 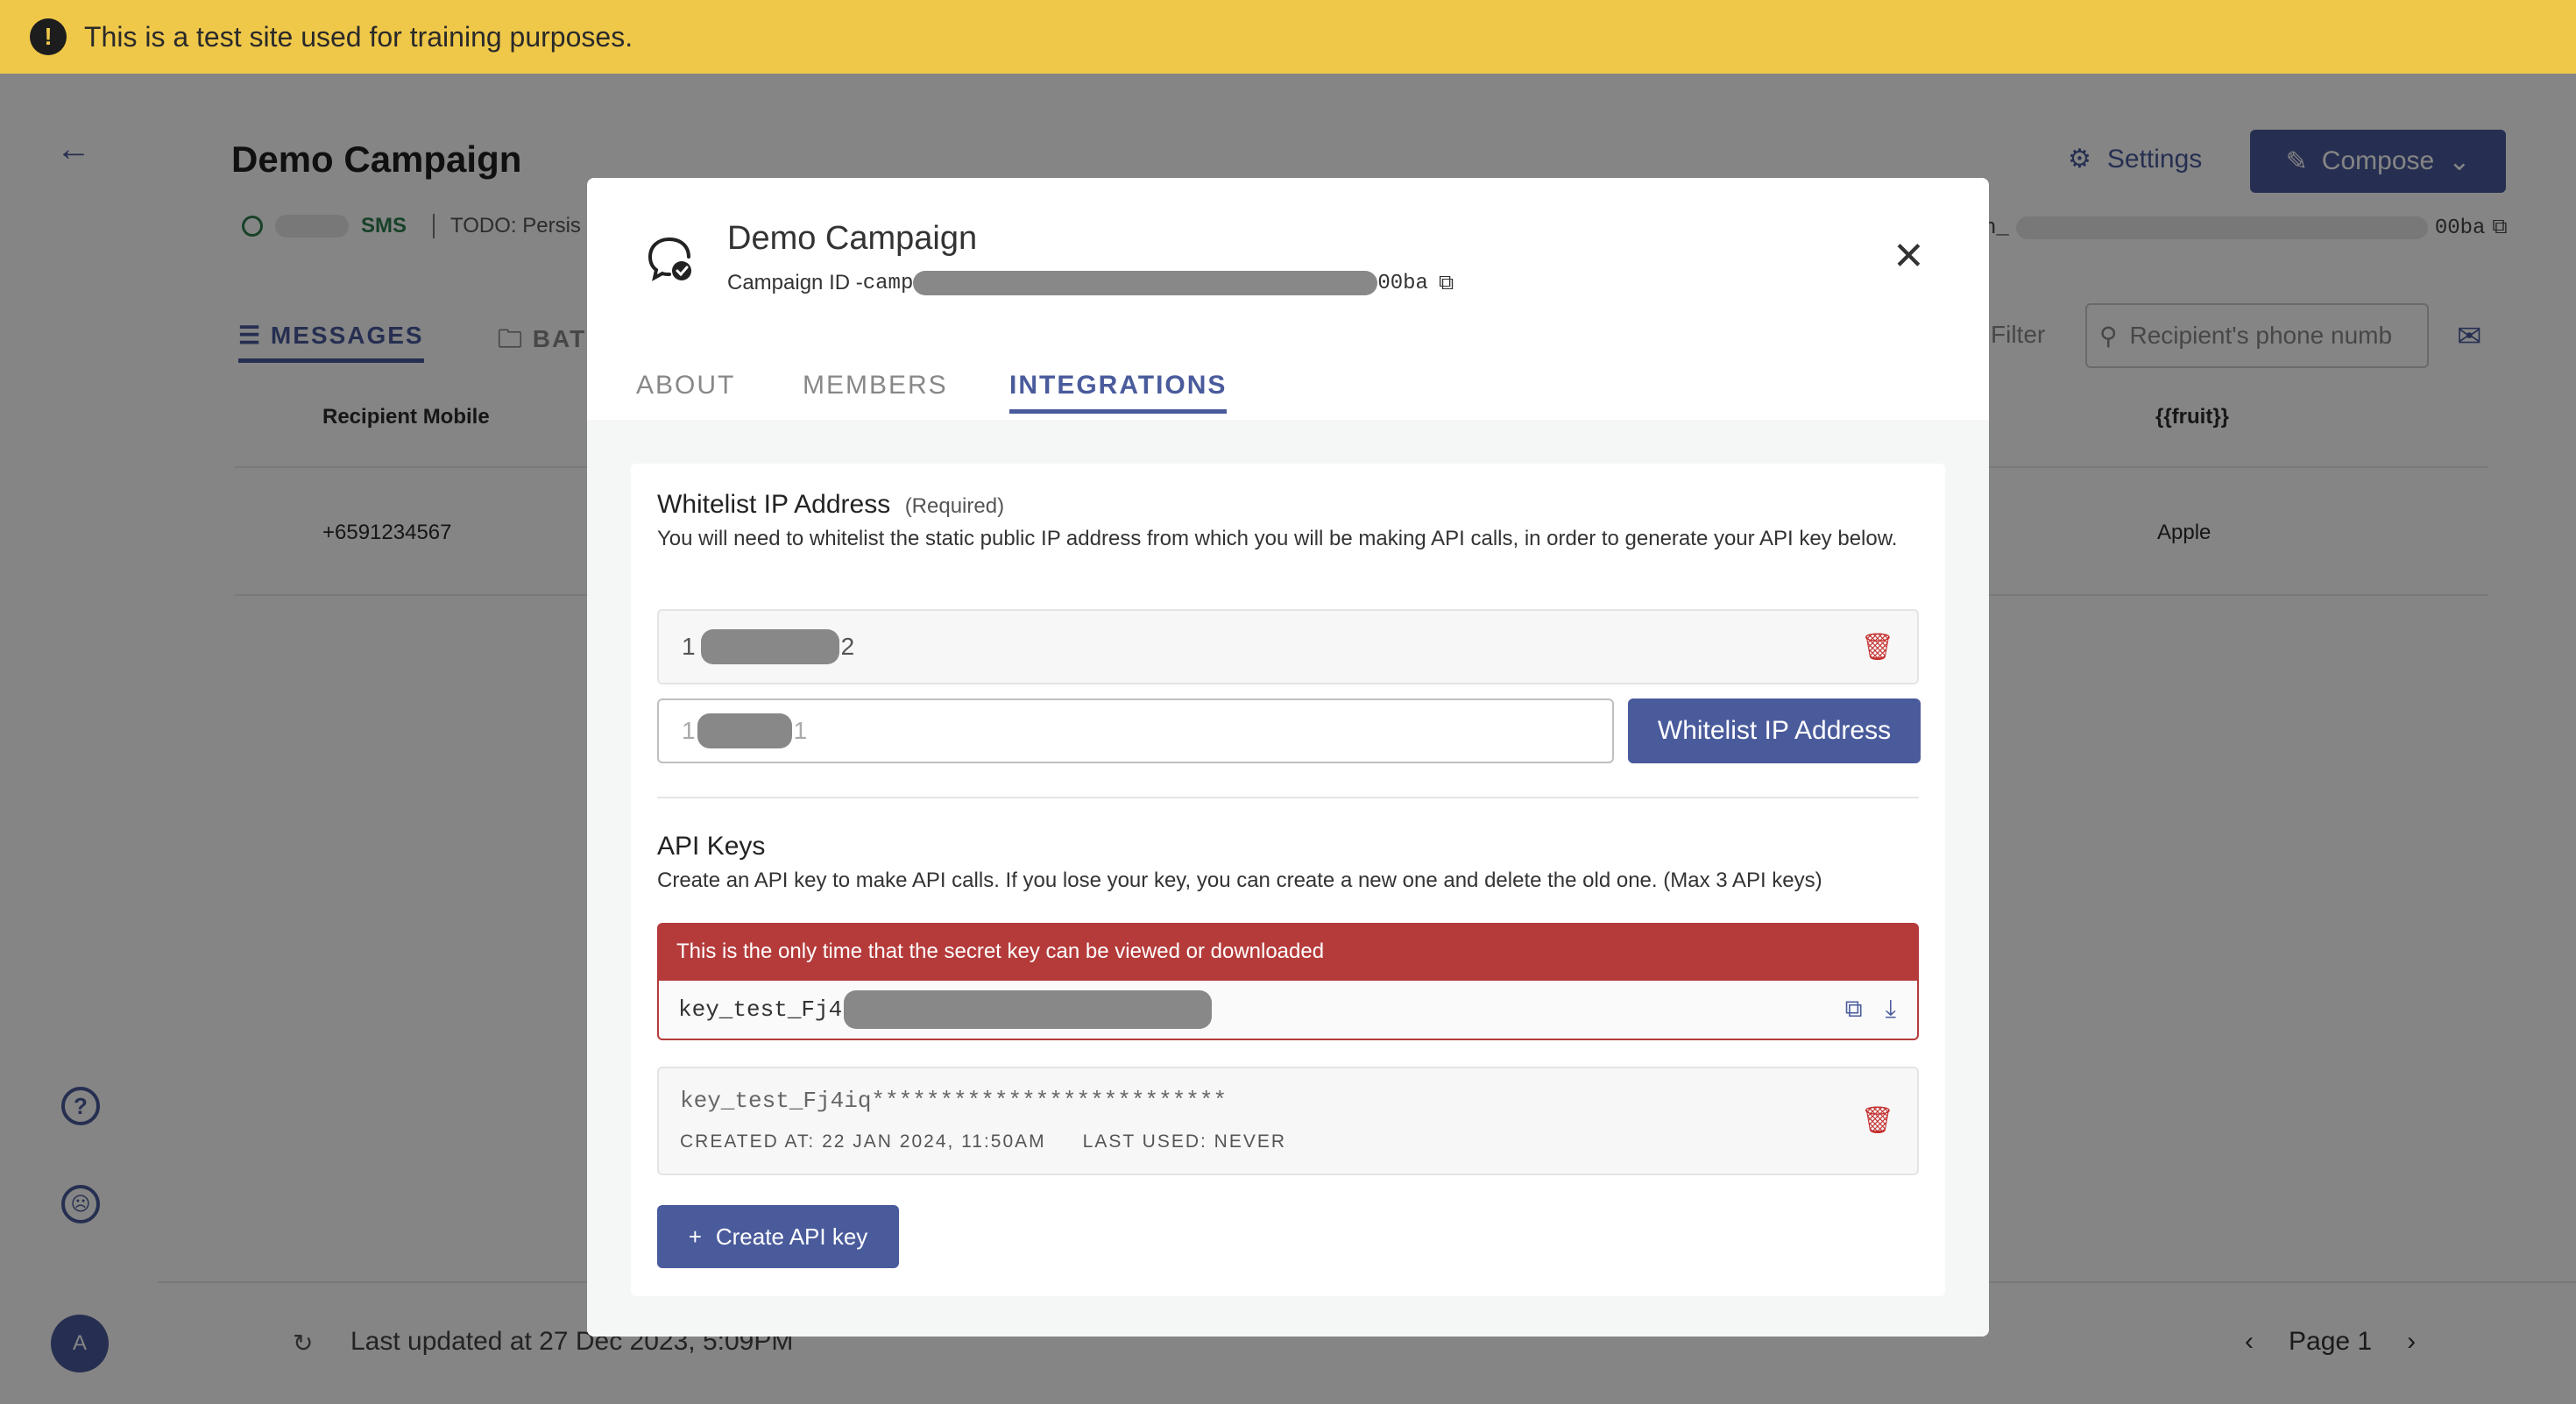 I want to click on created-at: CREATED AT: 22 JAN 2024, 11:50AM, so click(x=863, y=1141).